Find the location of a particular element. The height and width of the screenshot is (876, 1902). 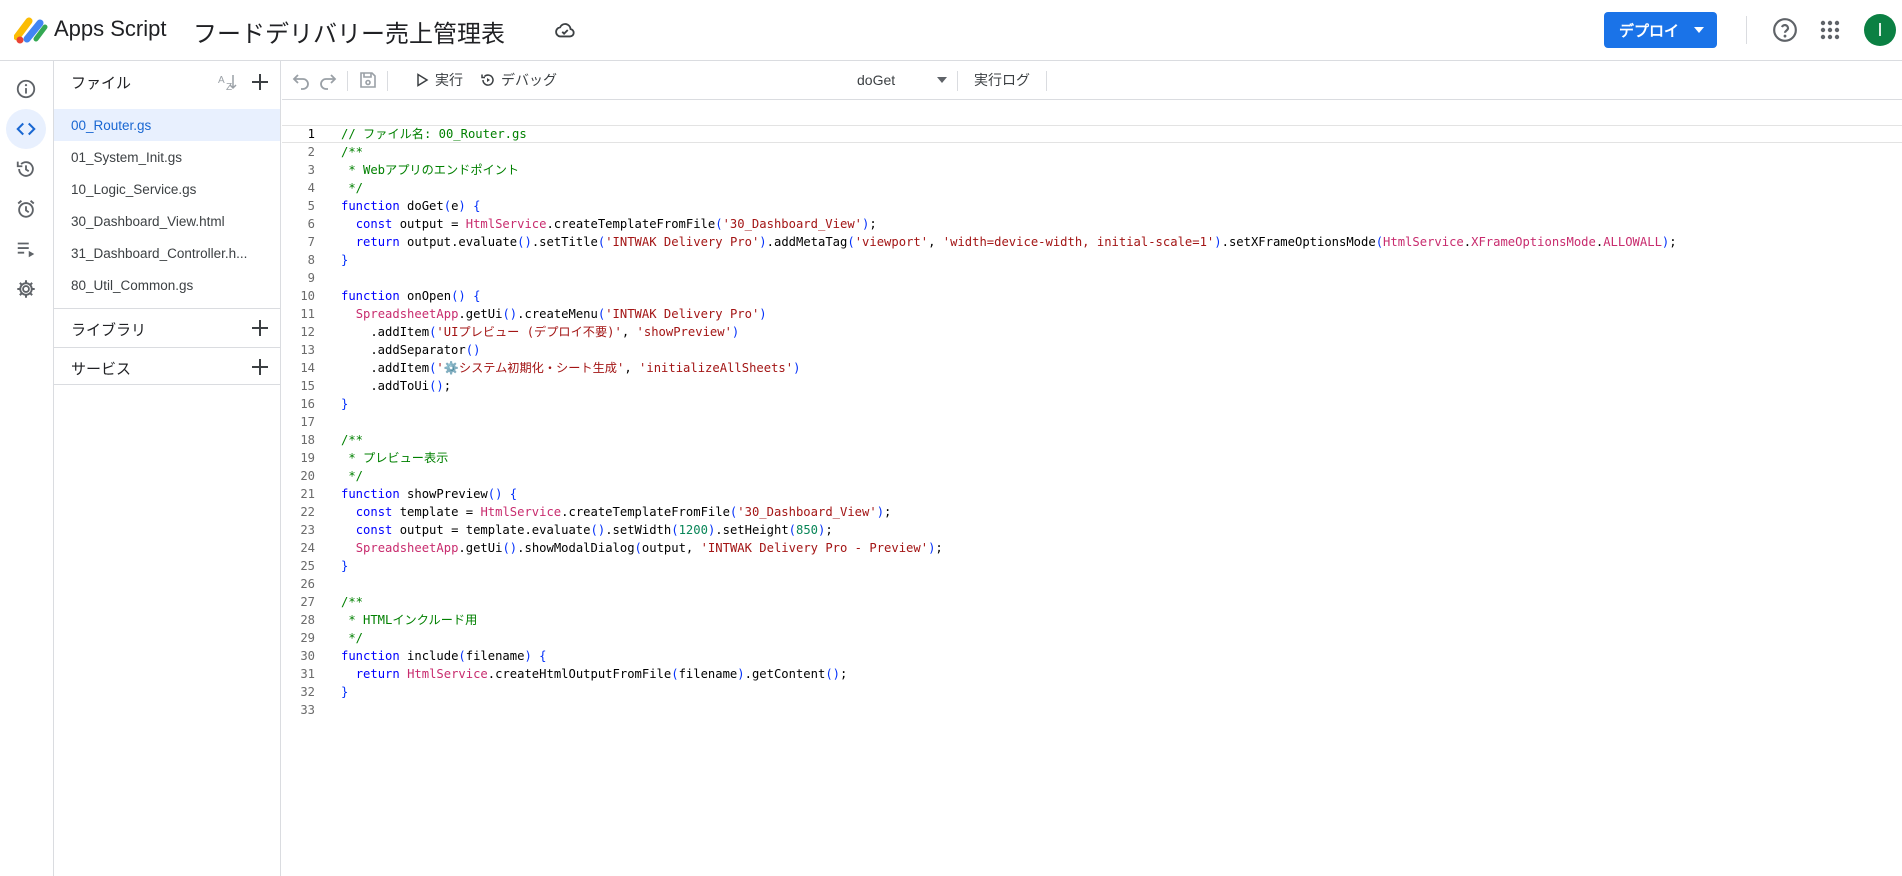

line-number: 13 is located at coordinates (307, 350).